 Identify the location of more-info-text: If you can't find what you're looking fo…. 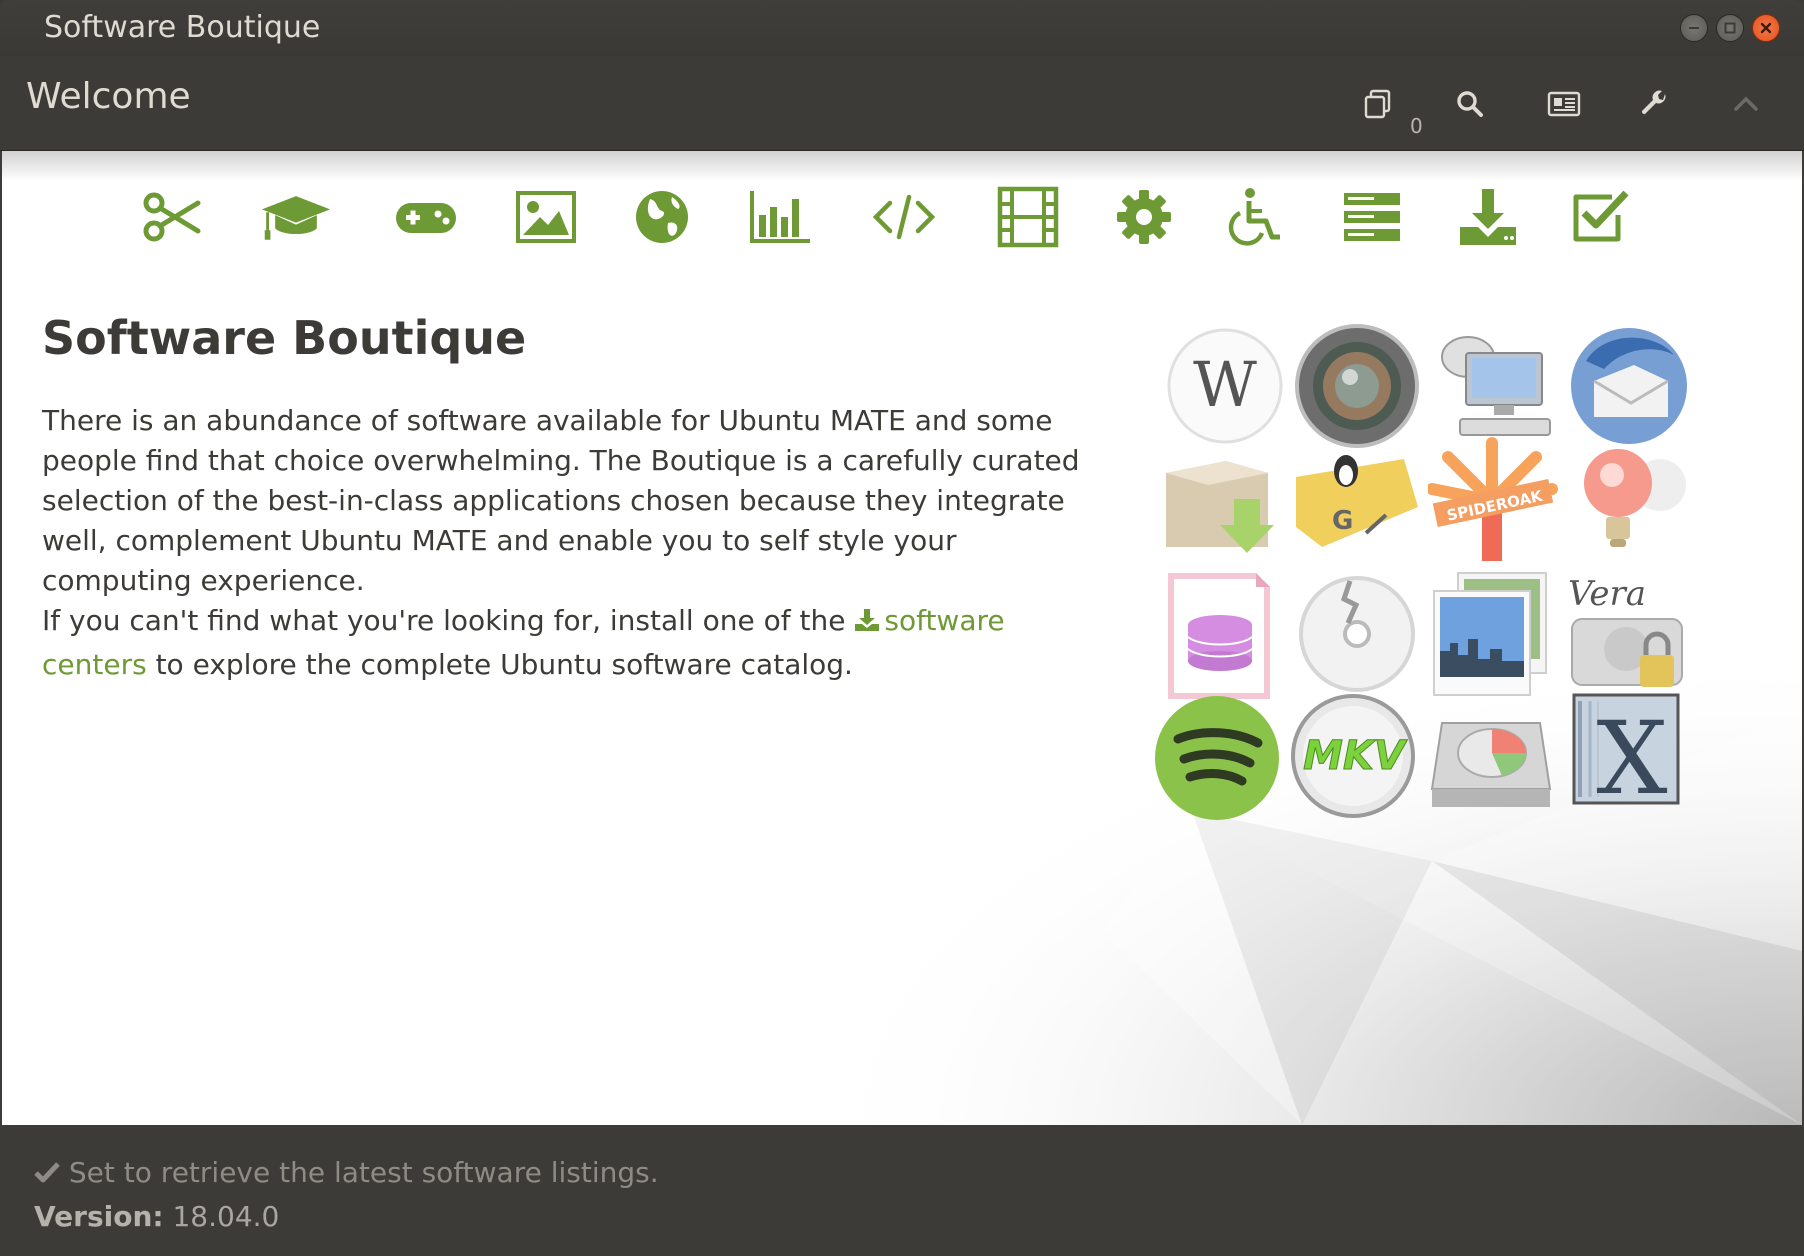
(577, 643).